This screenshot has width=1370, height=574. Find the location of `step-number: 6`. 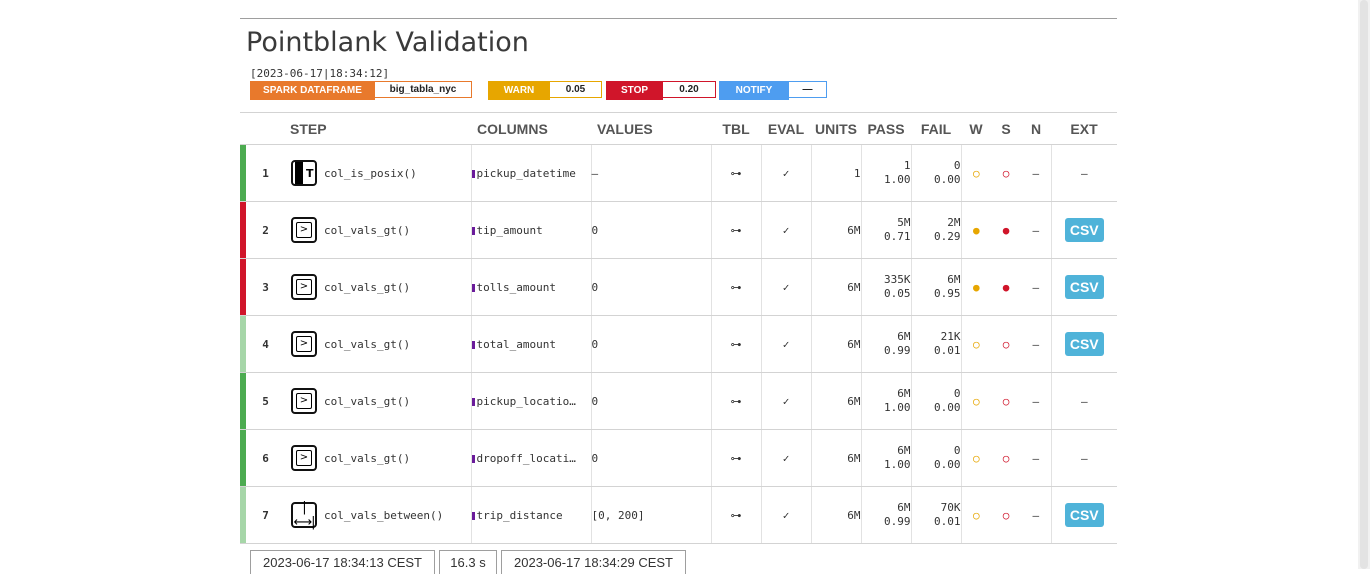

step-number: 6 is located at coordinates (265, 458).